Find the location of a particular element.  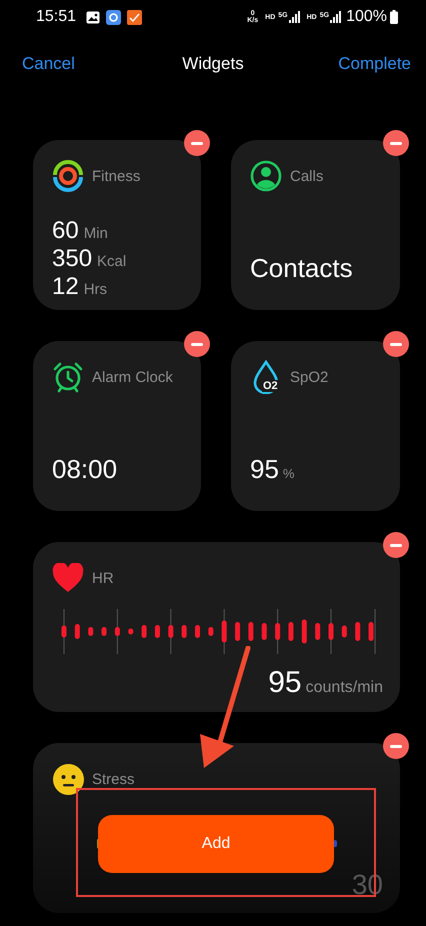

widget-title: SpO2 is located at coordinates (309, 377).